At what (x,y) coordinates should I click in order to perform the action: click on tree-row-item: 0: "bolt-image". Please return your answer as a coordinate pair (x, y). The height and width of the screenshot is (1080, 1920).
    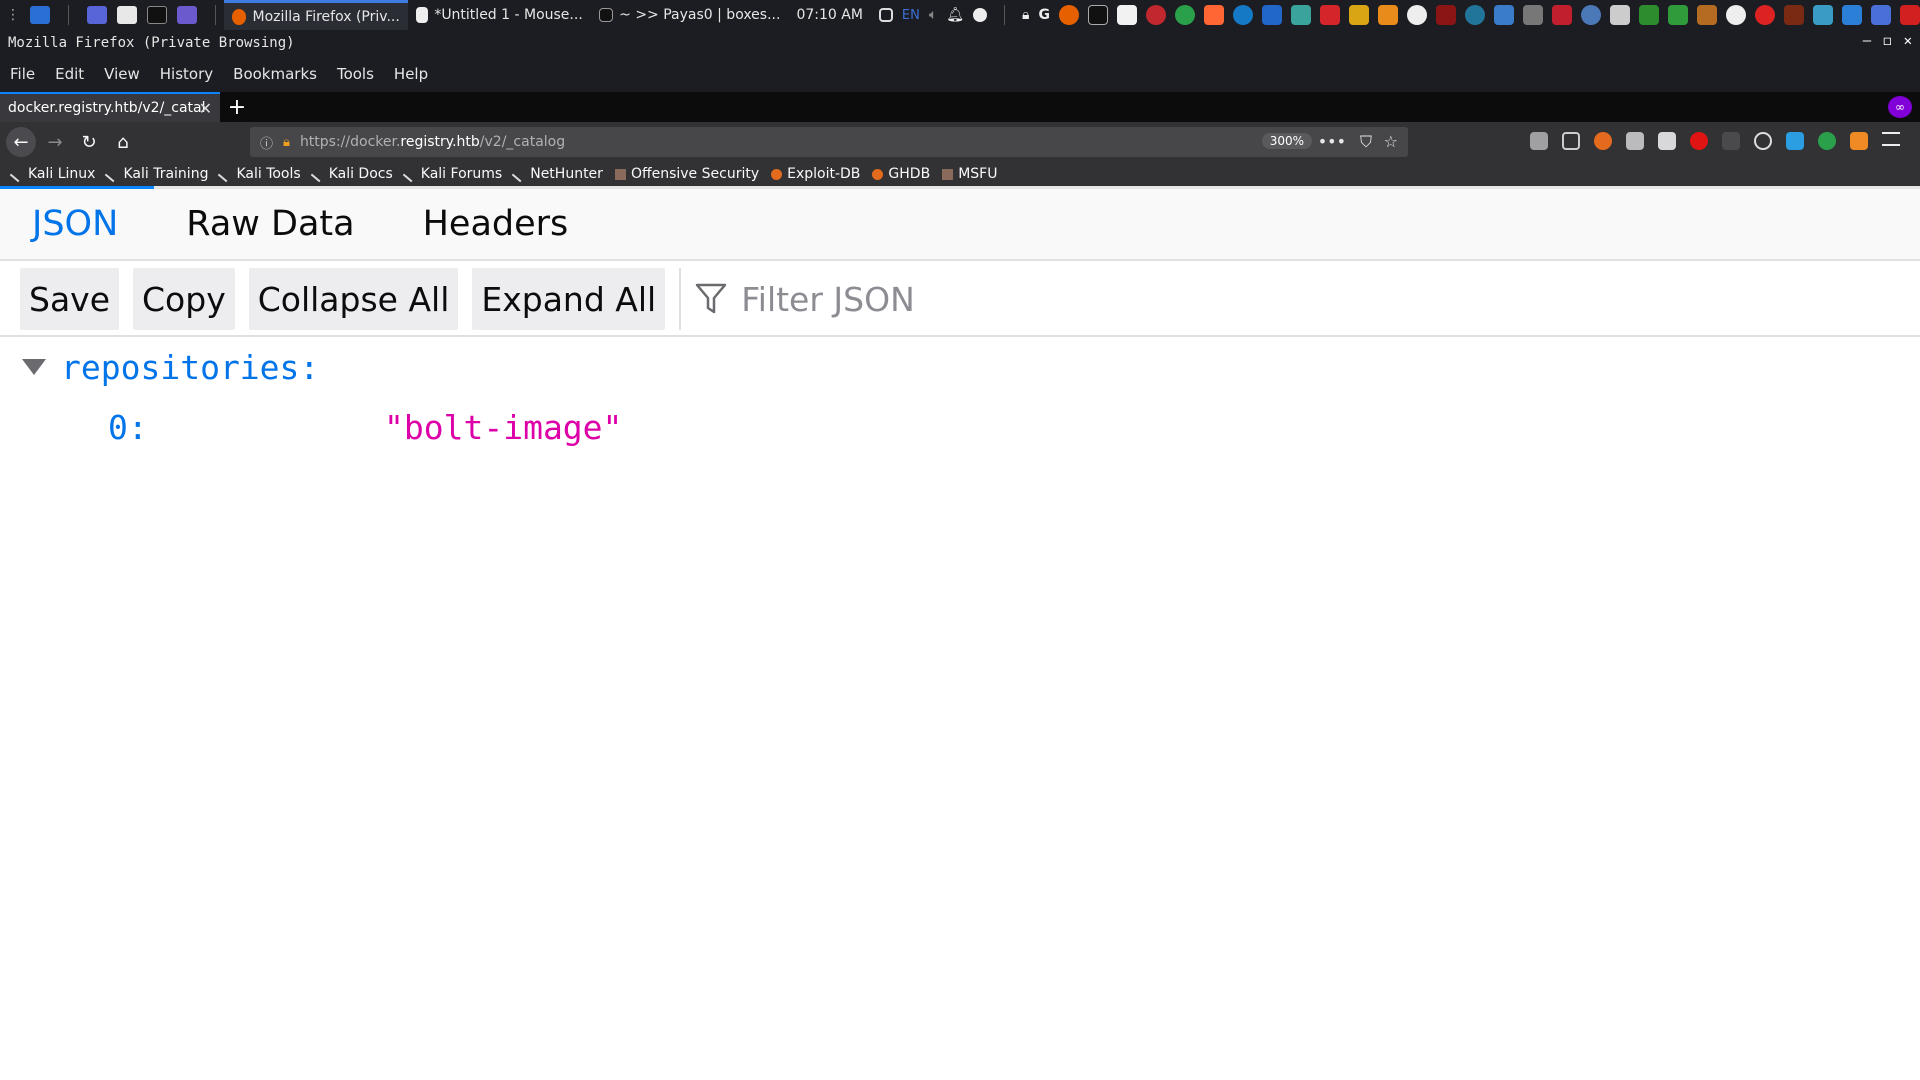
    Looking at the image, I should click on (960, 427).